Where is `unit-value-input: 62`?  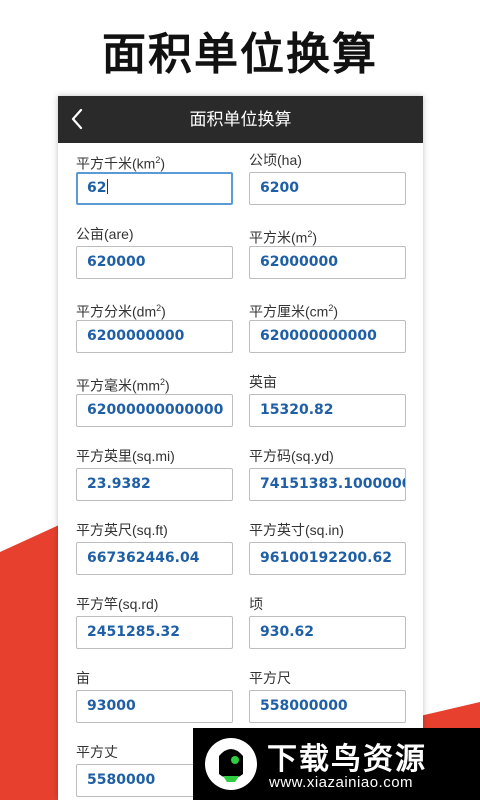
unit-value-input: 62 is located at coordinates (154, 188).